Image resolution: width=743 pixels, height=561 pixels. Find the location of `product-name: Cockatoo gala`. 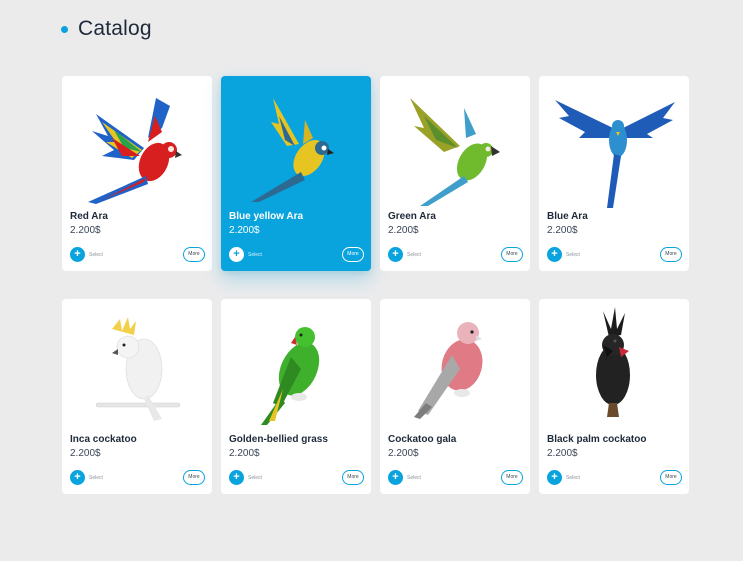

product-name: Cockatoo gala is located at coordinates (422, 439).